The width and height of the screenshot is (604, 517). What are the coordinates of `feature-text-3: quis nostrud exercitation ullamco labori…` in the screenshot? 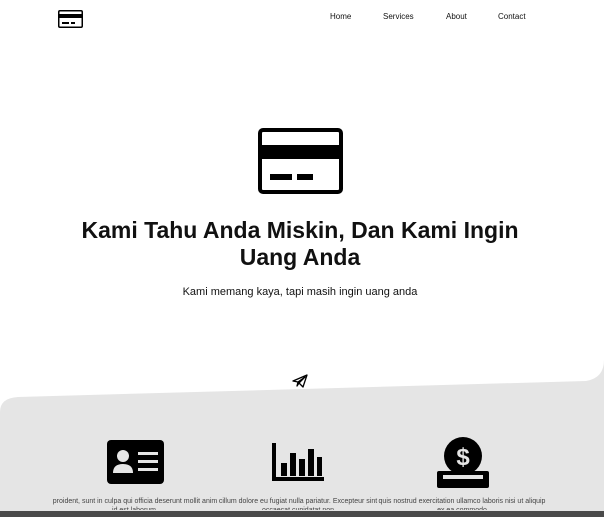 It's located at (462, 504).